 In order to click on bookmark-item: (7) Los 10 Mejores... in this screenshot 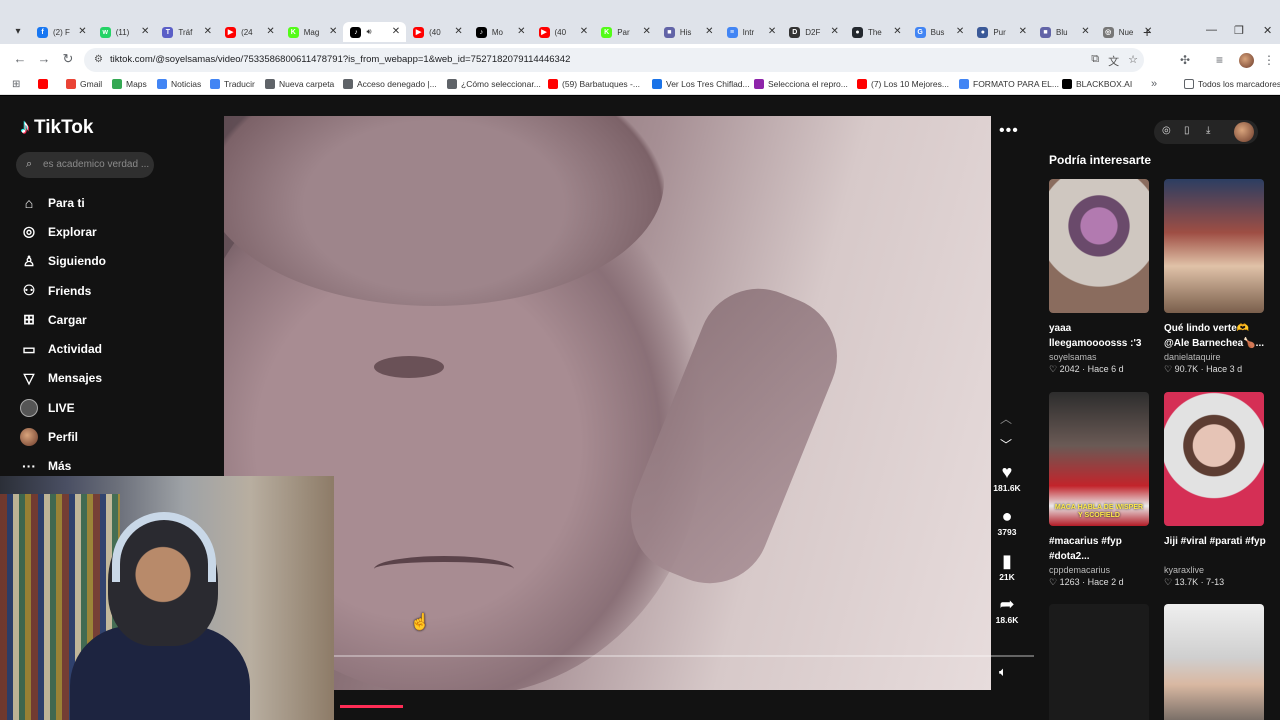, I will do `click(903, 84)`.